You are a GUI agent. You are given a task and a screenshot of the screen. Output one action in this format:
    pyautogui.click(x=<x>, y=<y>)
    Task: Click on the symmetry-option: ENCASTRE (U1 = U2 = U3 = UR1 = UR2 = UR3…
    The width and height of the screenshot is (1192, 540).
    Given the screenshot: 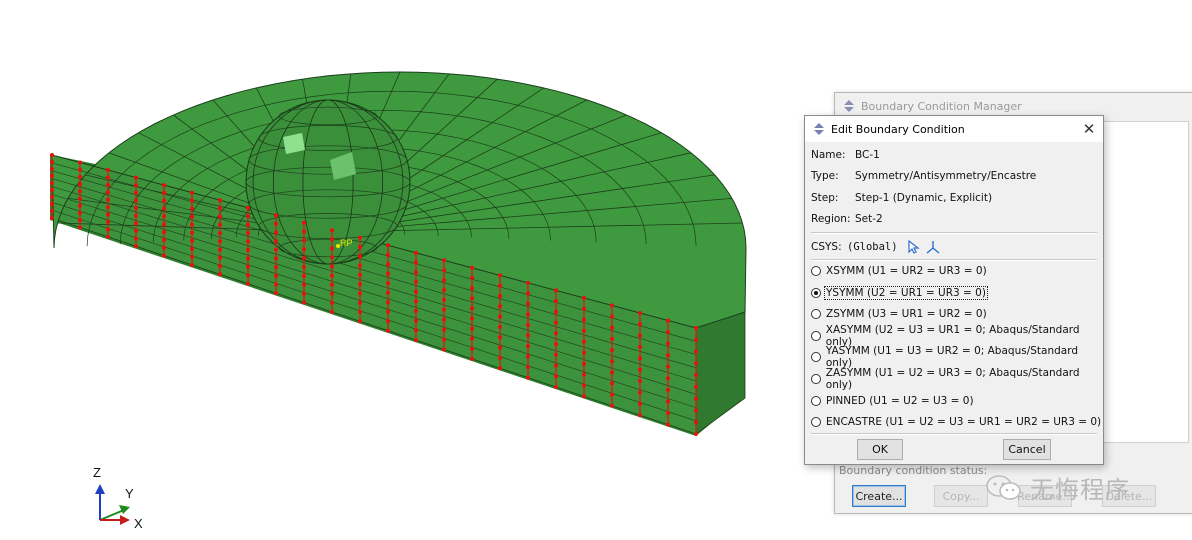 What is the action you would take?
    pyautogui.click(x=956, y=422)
    